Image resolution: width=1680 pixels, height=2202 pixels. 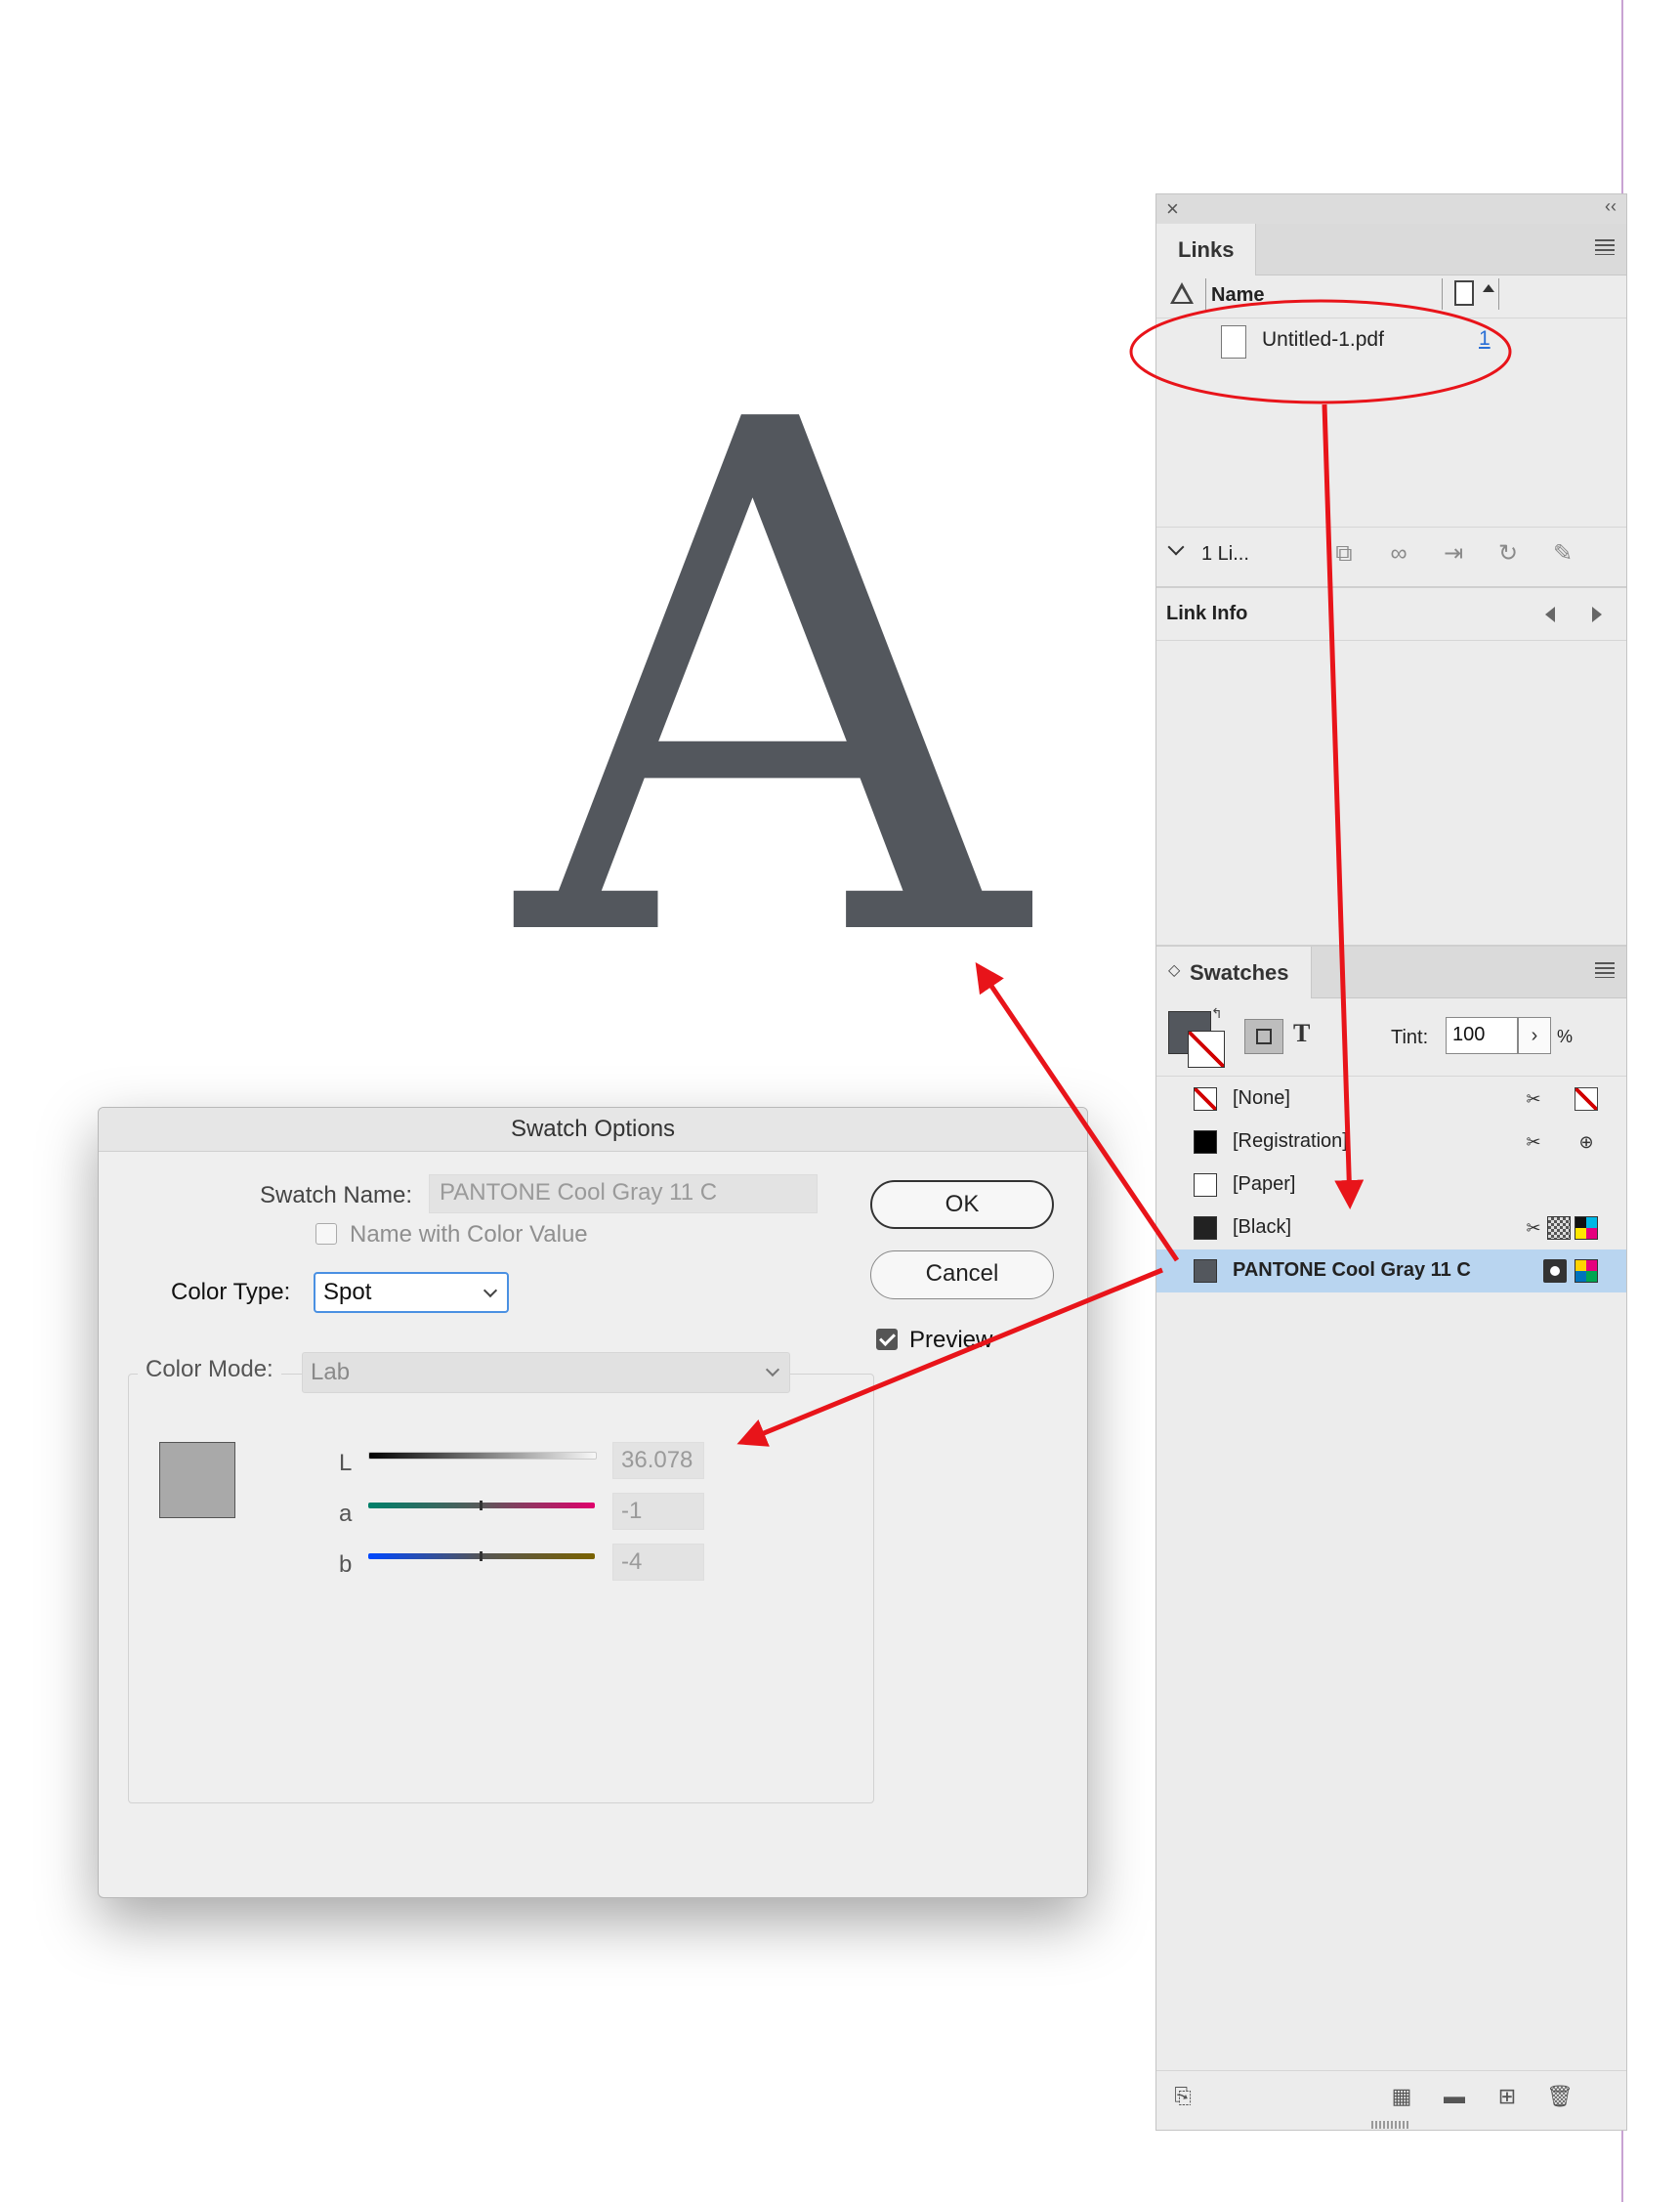 I want to click on tab-swatches: ◇ Swatches, so click(x=1234, y=972).